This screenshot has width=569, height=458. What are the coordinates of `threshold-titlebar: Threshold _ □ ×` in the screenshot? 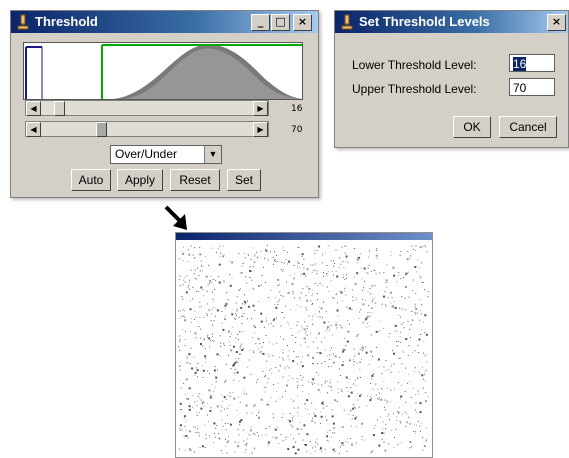 It's located at (164, 22).